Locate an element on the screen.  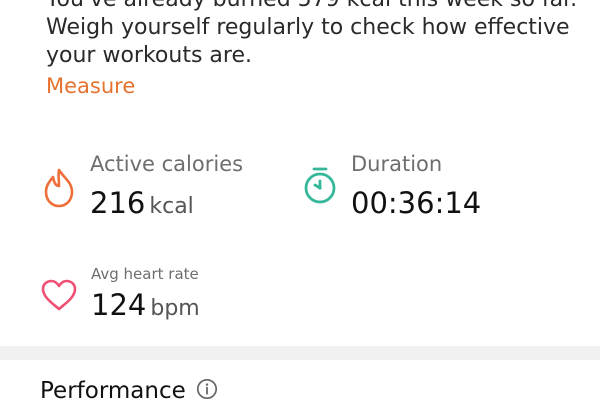
performance-section-header: Performance is located at coordinates (129, 391).